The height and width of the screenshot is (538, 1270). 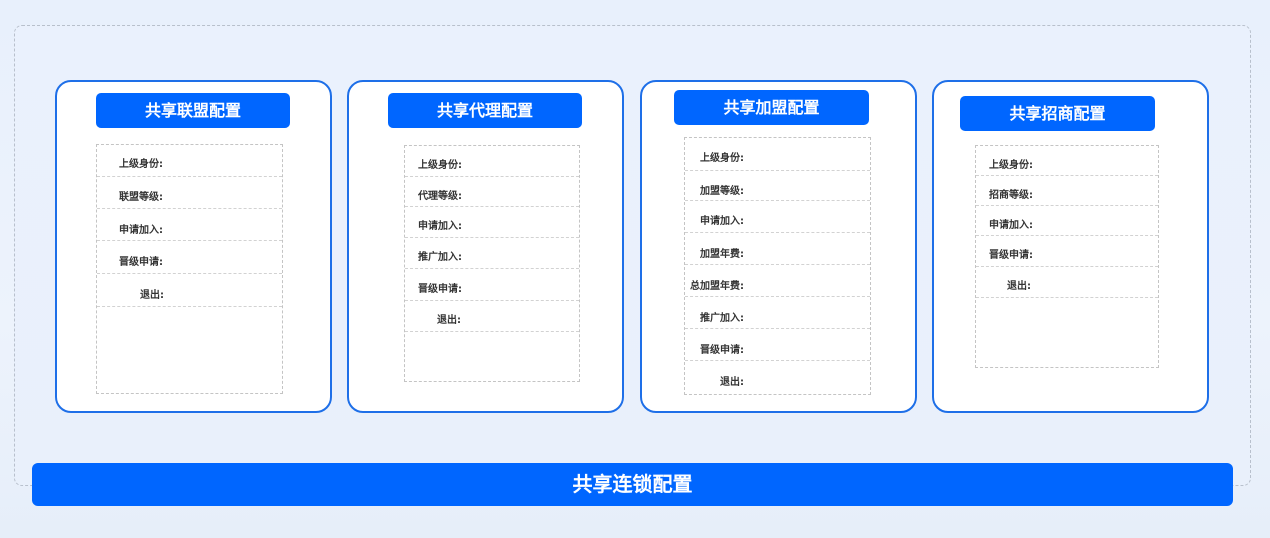 What do you see at coordinates (485, 110) in the screenshot?
I see `card-title: 共享代理配置` at bounding box center [485, 110].